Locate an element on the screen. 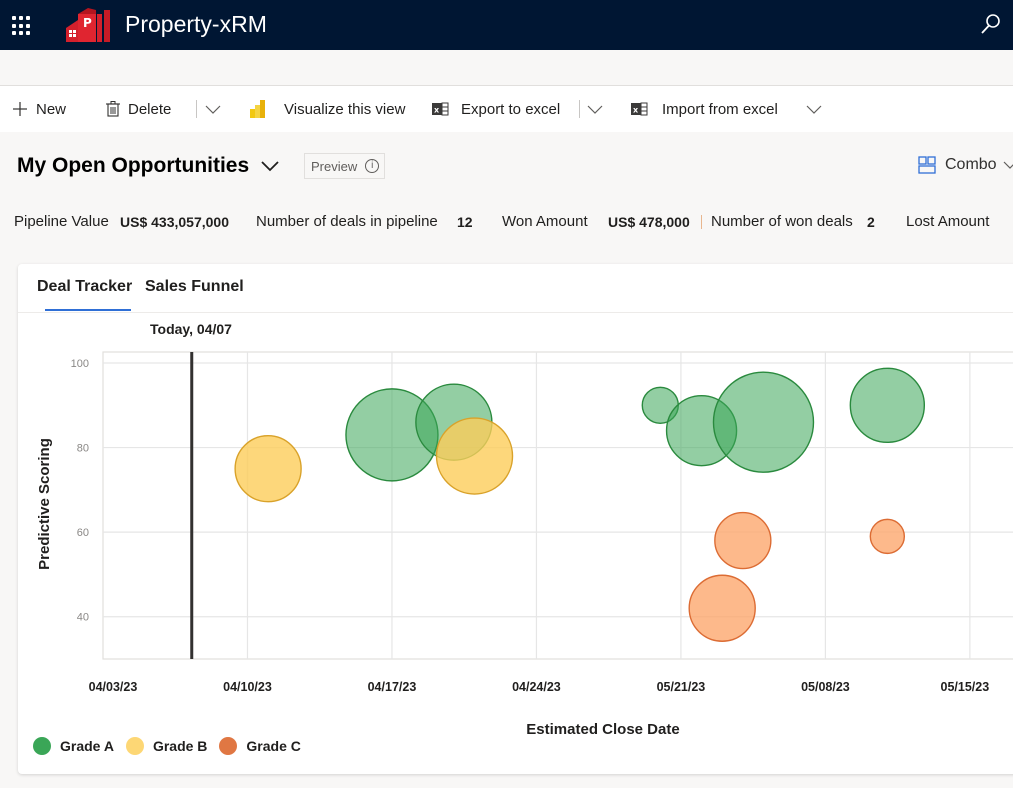 This screenshot has width=1013, height=788. top-bar: P Property-xRM is located at coordinates (506, 25).